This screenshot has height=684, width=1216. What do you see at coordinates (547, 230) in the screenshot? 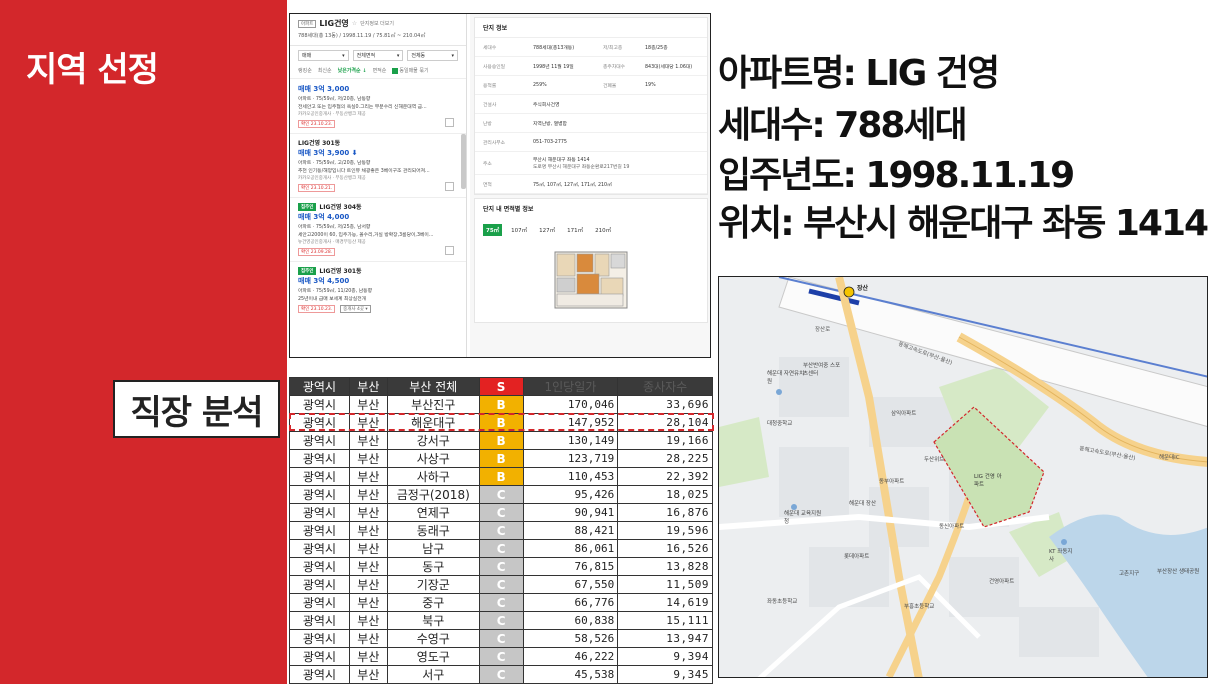
I see `area-tab-127: 127㎡` at bounding box center [547, 230].